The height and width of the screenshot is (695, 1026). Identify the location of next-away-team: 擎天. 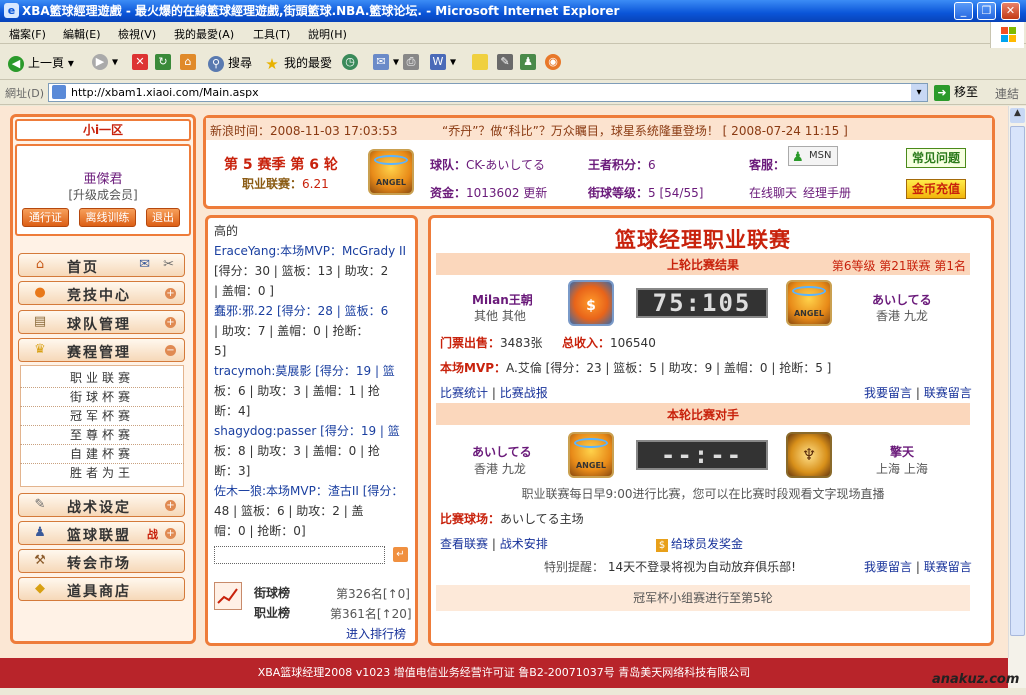
(902, 451).